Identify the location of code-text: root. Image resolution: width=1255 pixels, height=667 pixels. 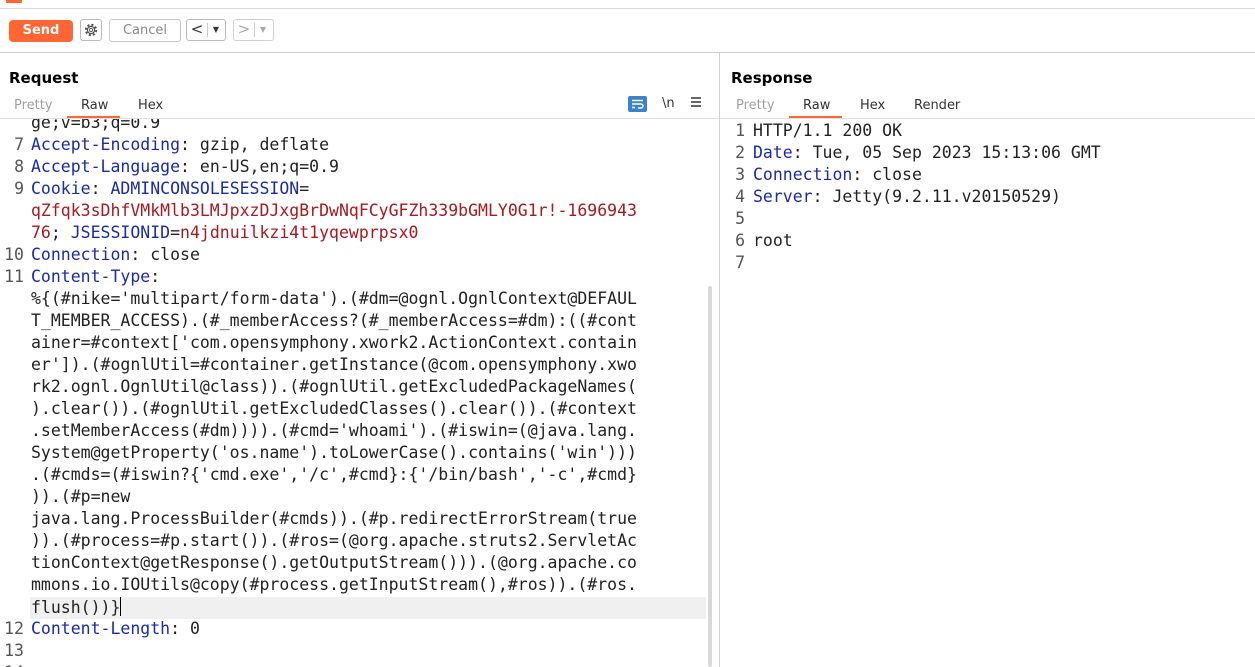
(773, 240).